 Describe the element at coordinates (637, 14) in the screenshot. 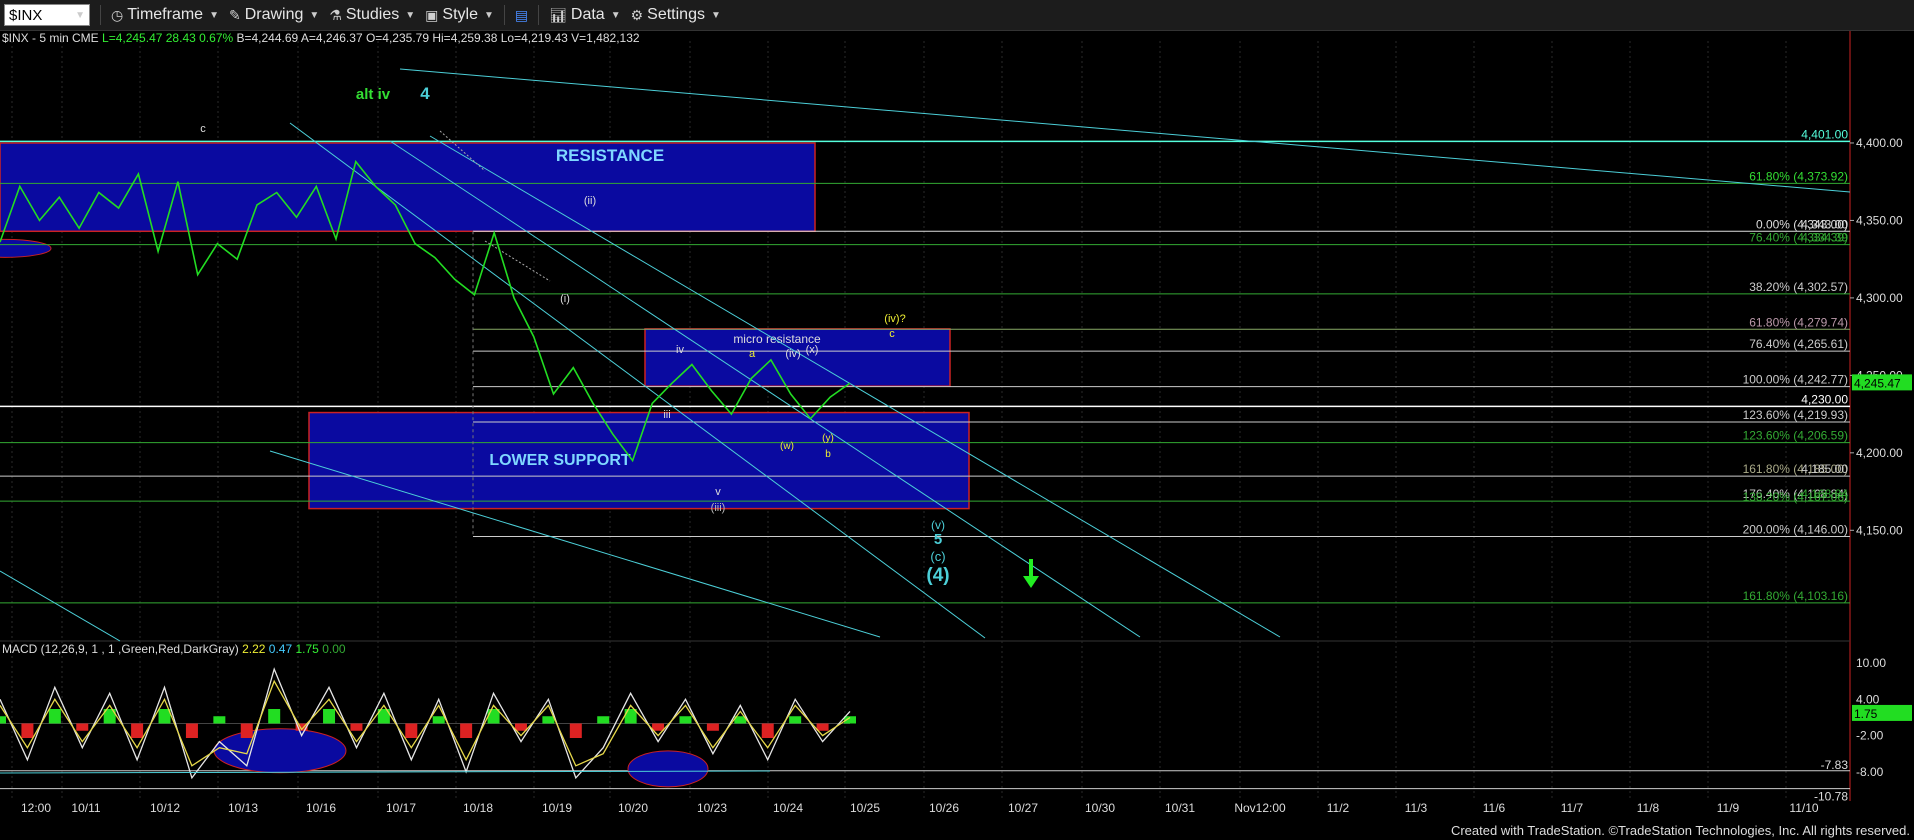

I see `gear-icon: ⚙` at that location.